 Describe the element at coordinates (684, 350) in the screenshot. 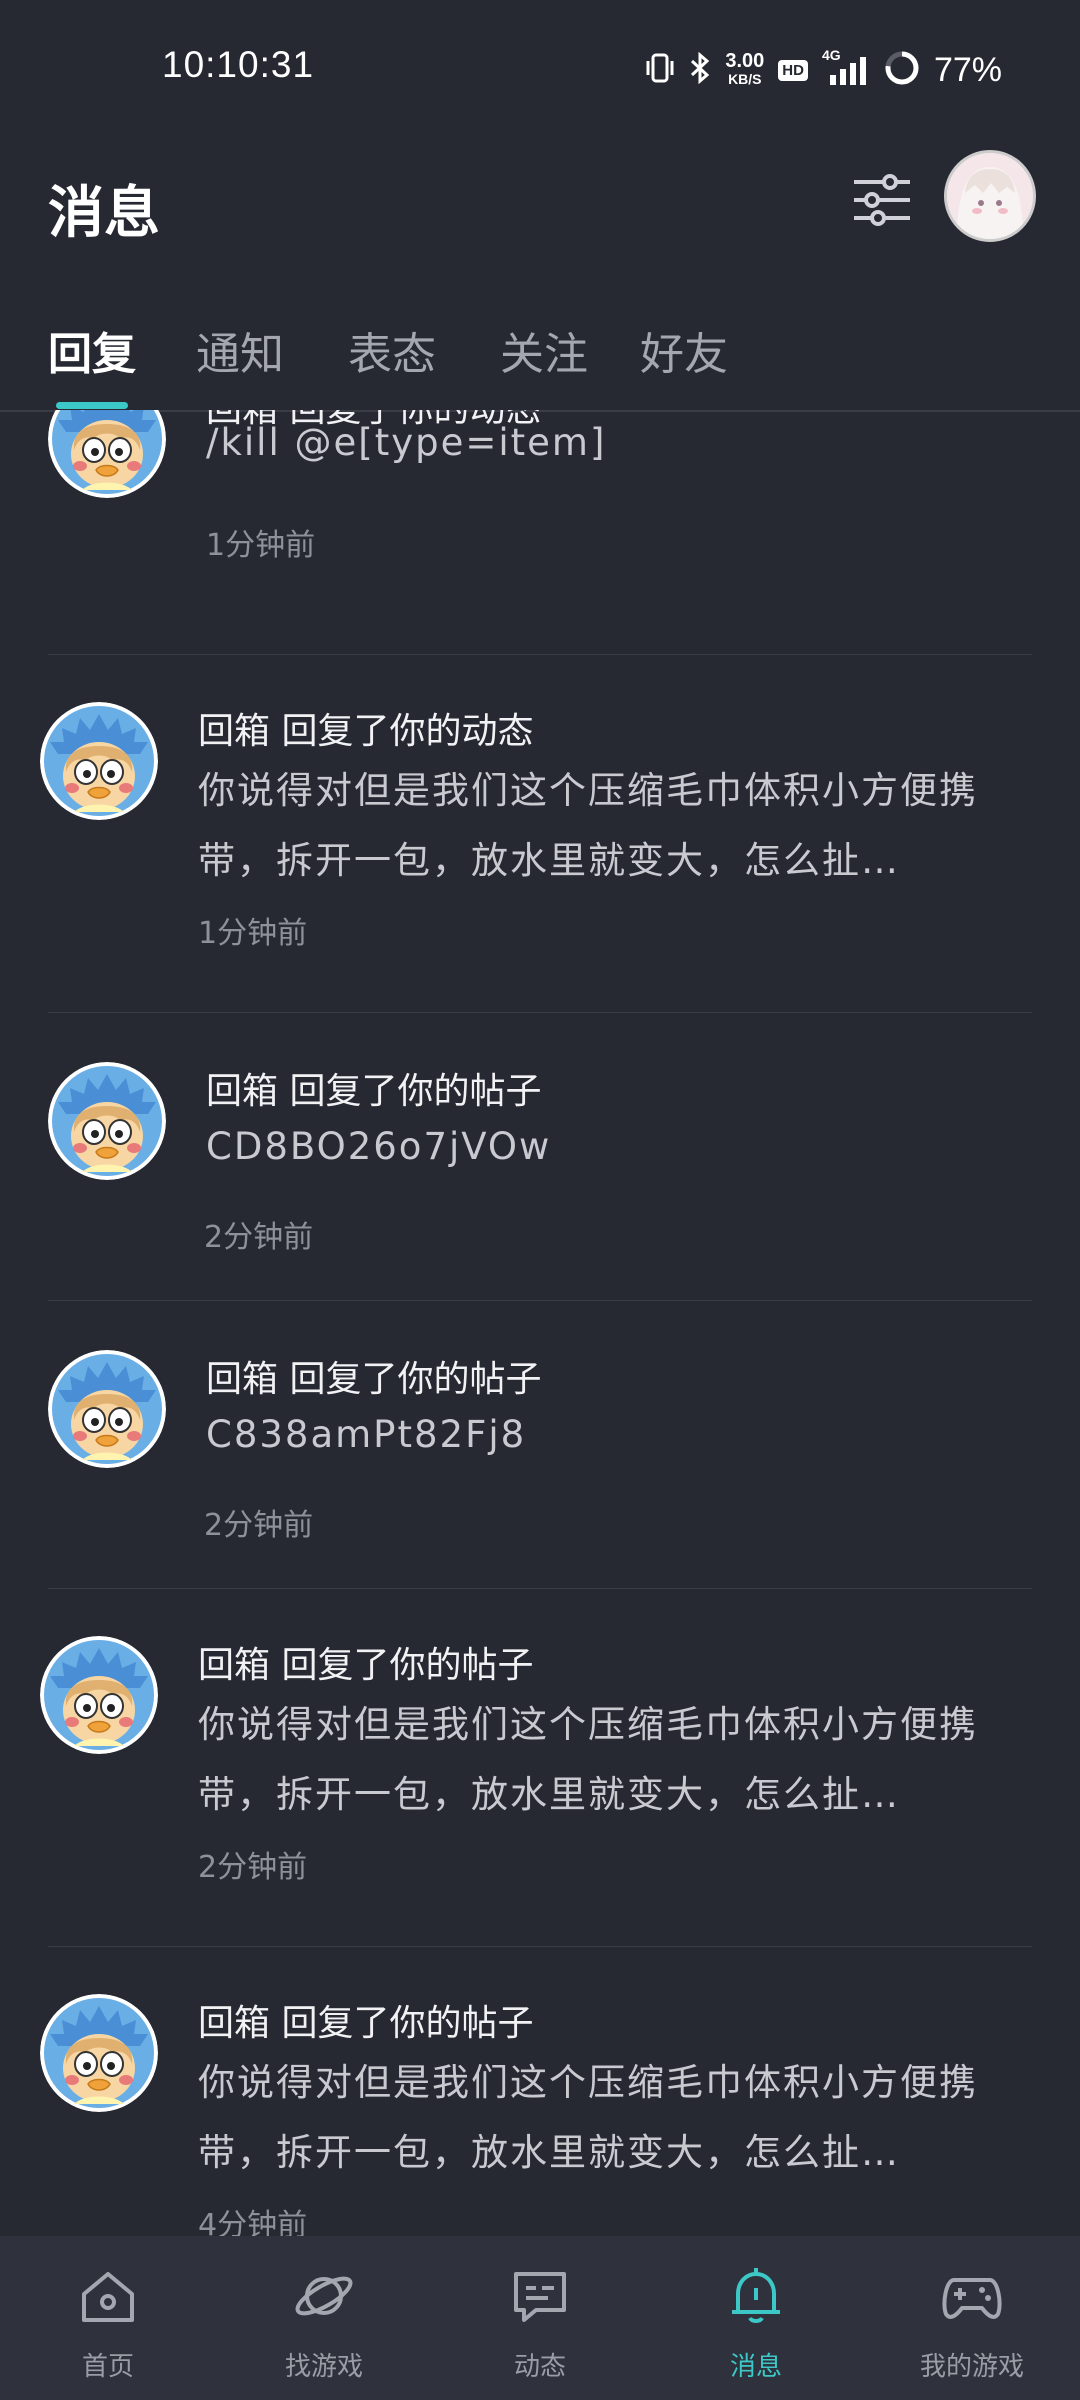

I see `tab-friends: 好友` at that location.